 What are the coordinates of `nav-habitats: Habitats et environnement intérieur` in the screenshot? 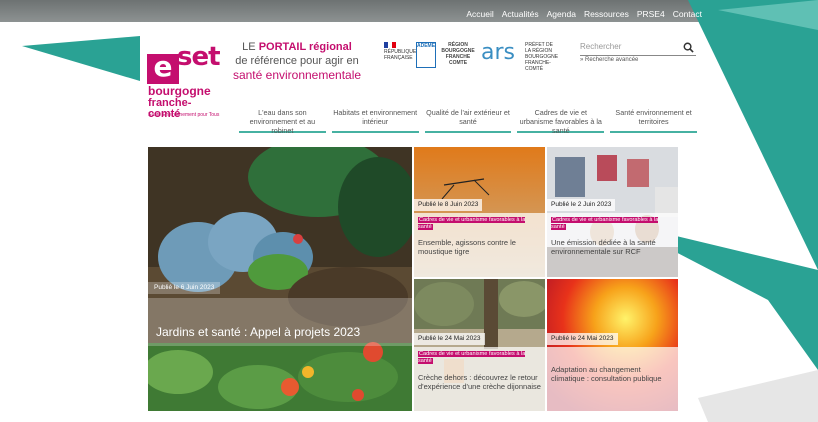 It's located at (375, 120).